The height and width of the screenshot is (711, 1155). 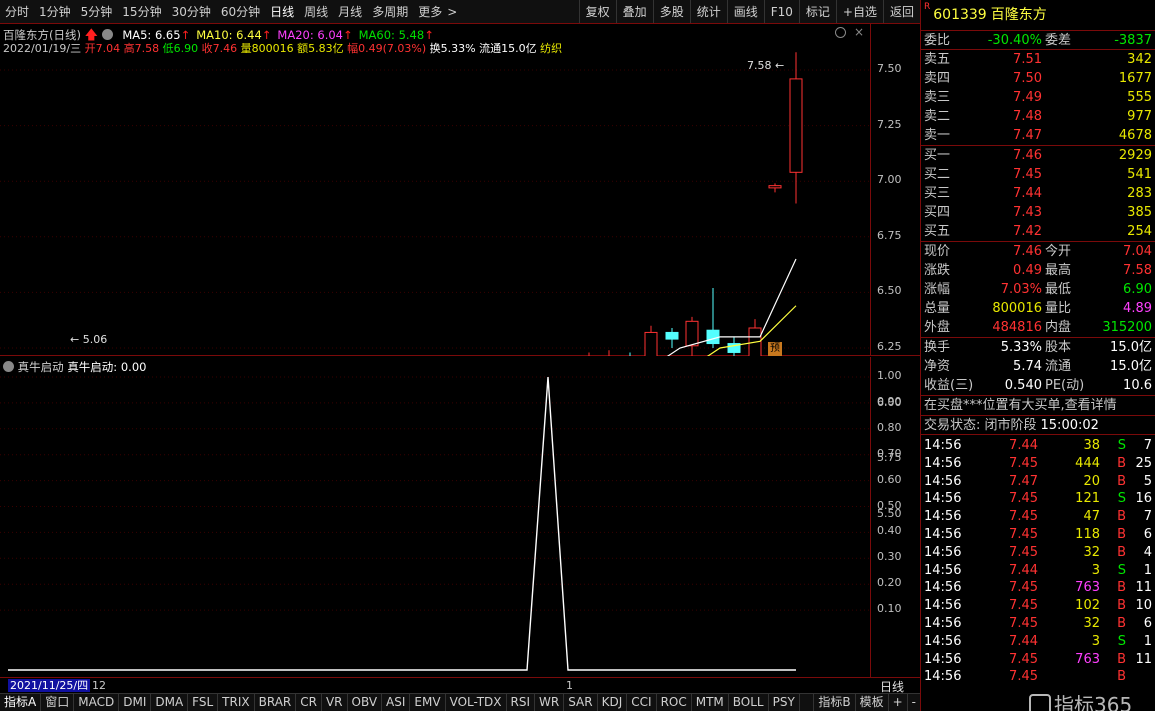 I want to click on indicator-tab-8: CR, so click(x=309, y=702).